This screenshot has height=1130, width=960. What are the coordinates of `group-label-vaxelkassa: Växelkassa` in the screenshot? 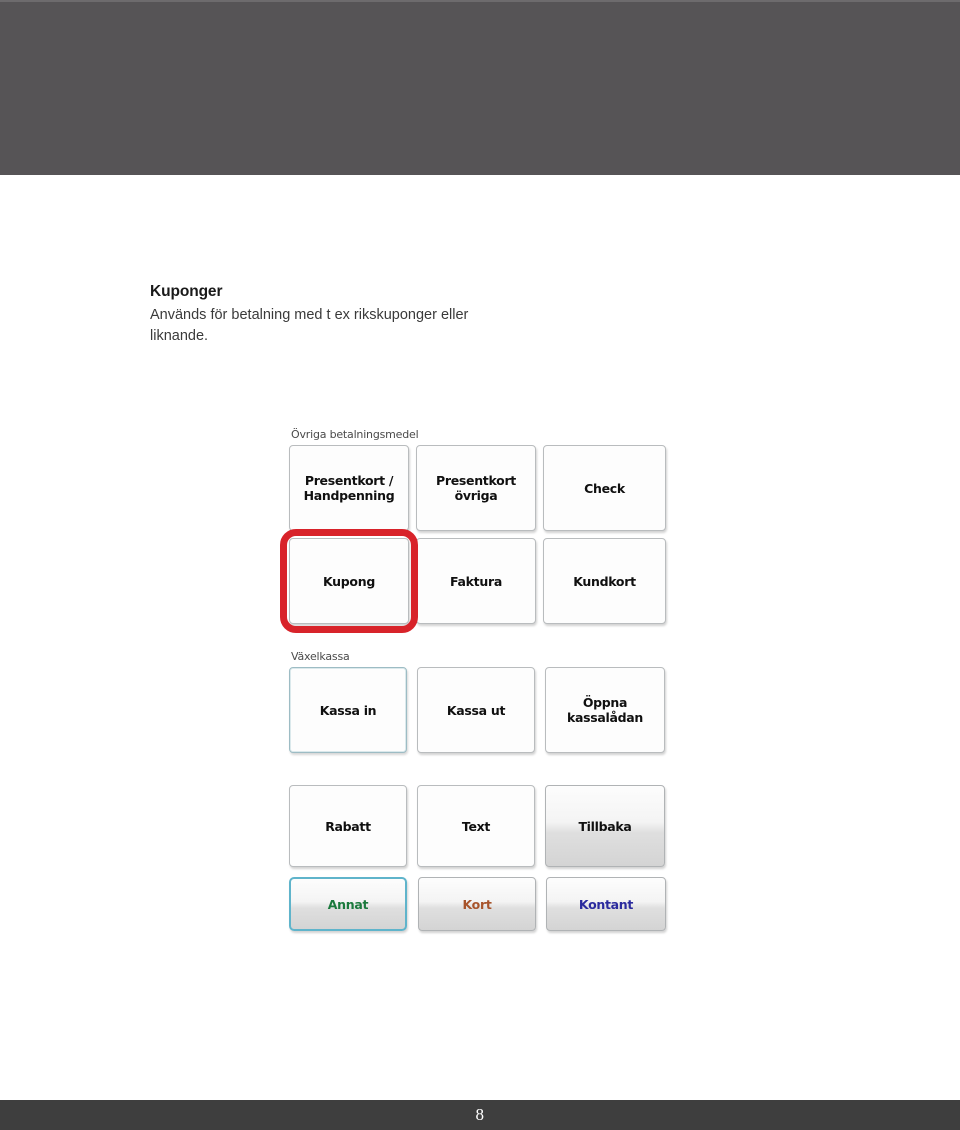 It's located at (320, 656).